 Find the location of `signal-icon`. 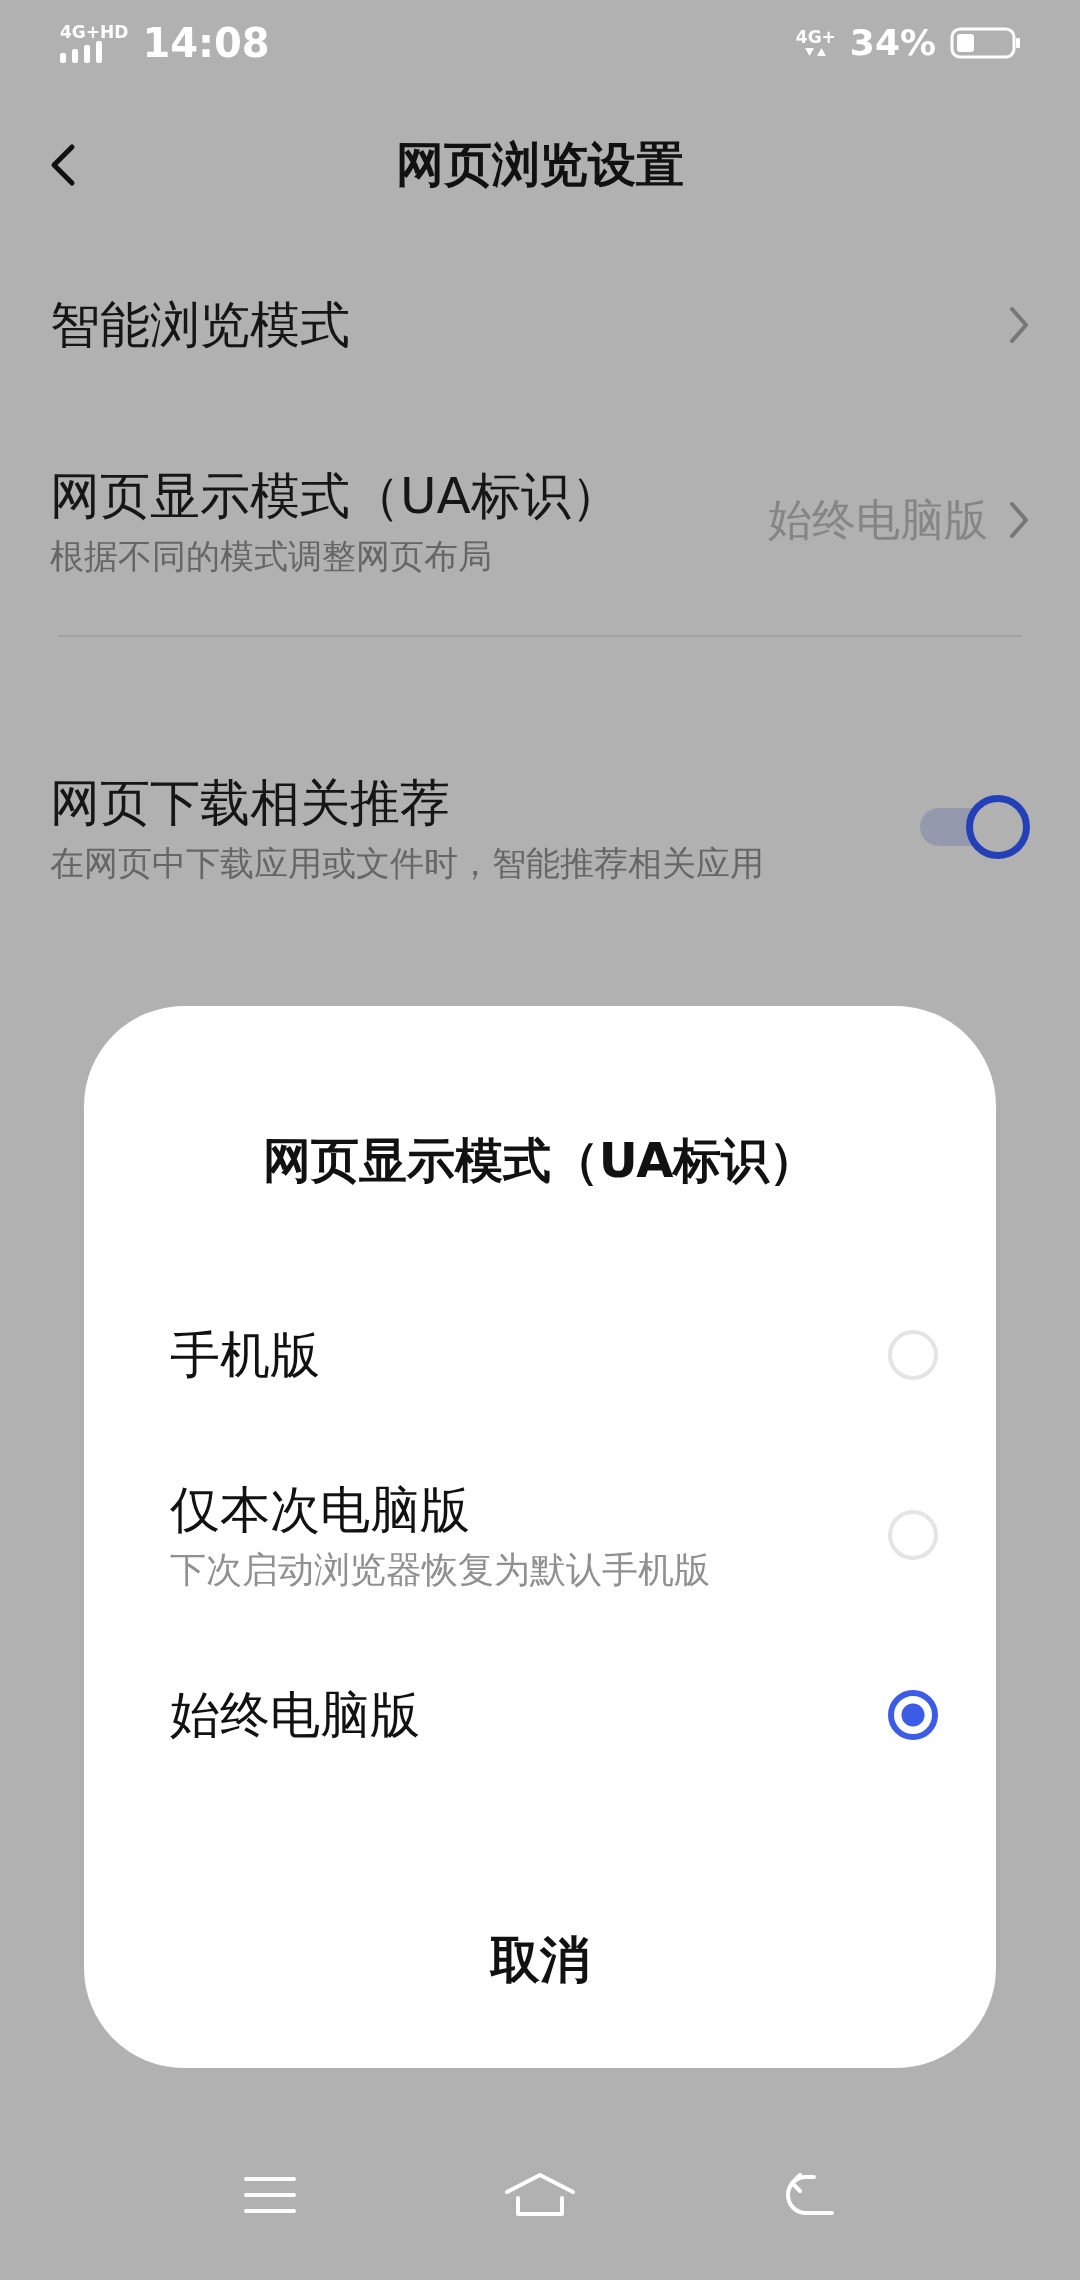

signal-icon is located at coordinates (82, 51).